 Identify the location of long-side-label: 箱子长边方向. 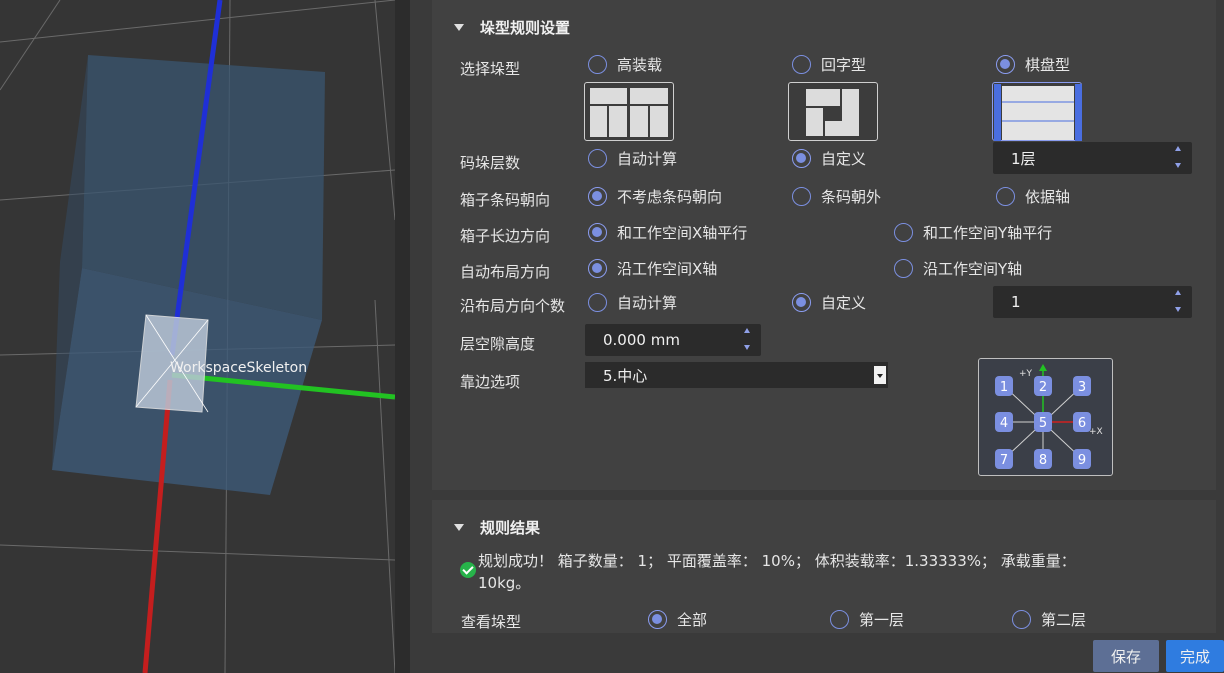
(505, 236).